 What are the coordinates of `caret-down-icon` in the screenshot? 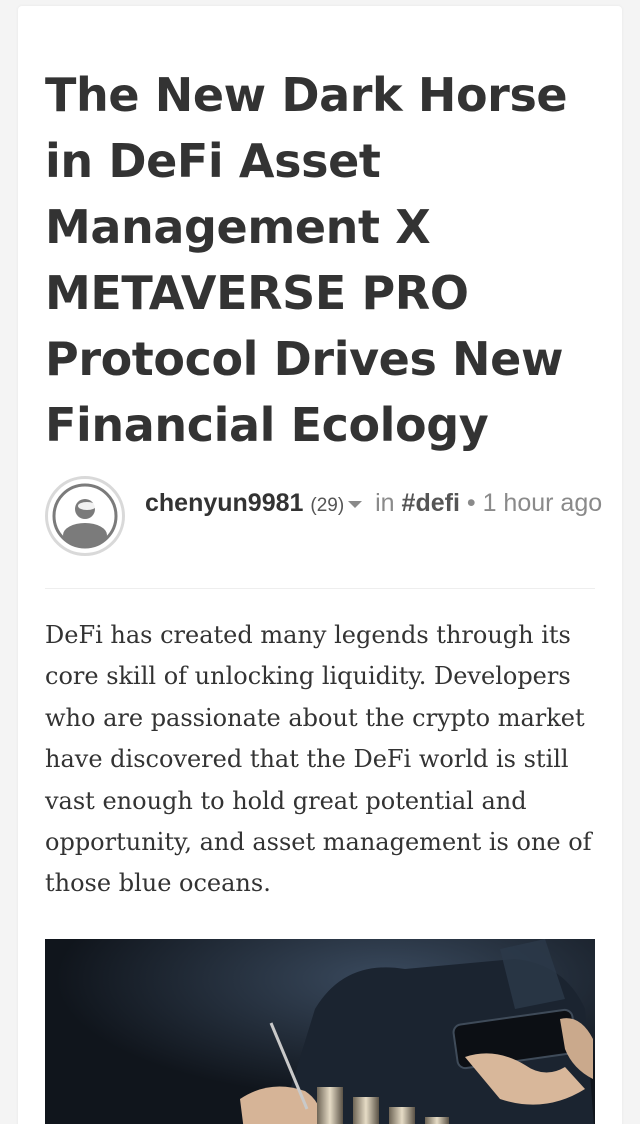 It's located at (355, 504).